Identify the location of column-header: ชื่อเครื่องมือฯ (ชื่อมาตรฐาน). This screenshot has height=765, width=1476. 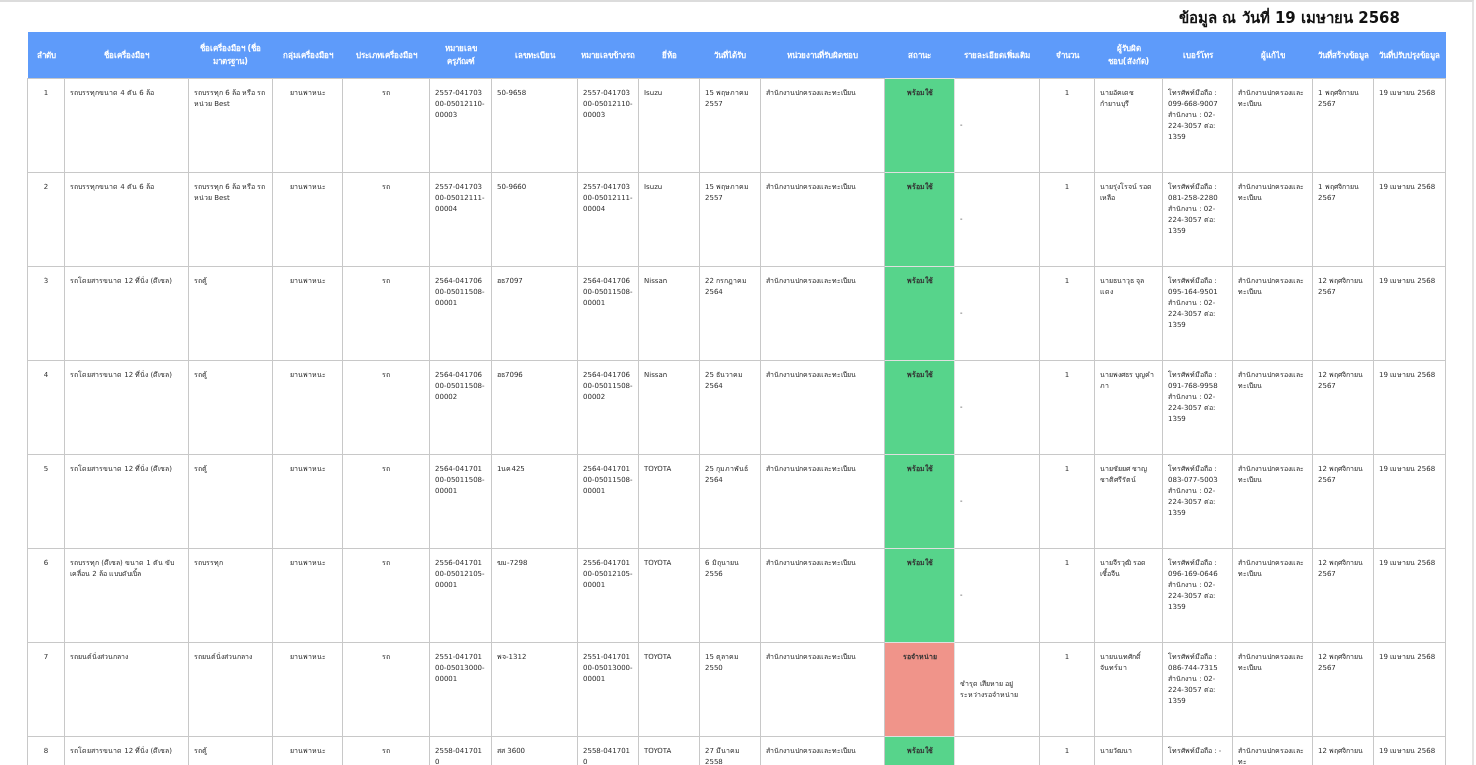
(230, 55).